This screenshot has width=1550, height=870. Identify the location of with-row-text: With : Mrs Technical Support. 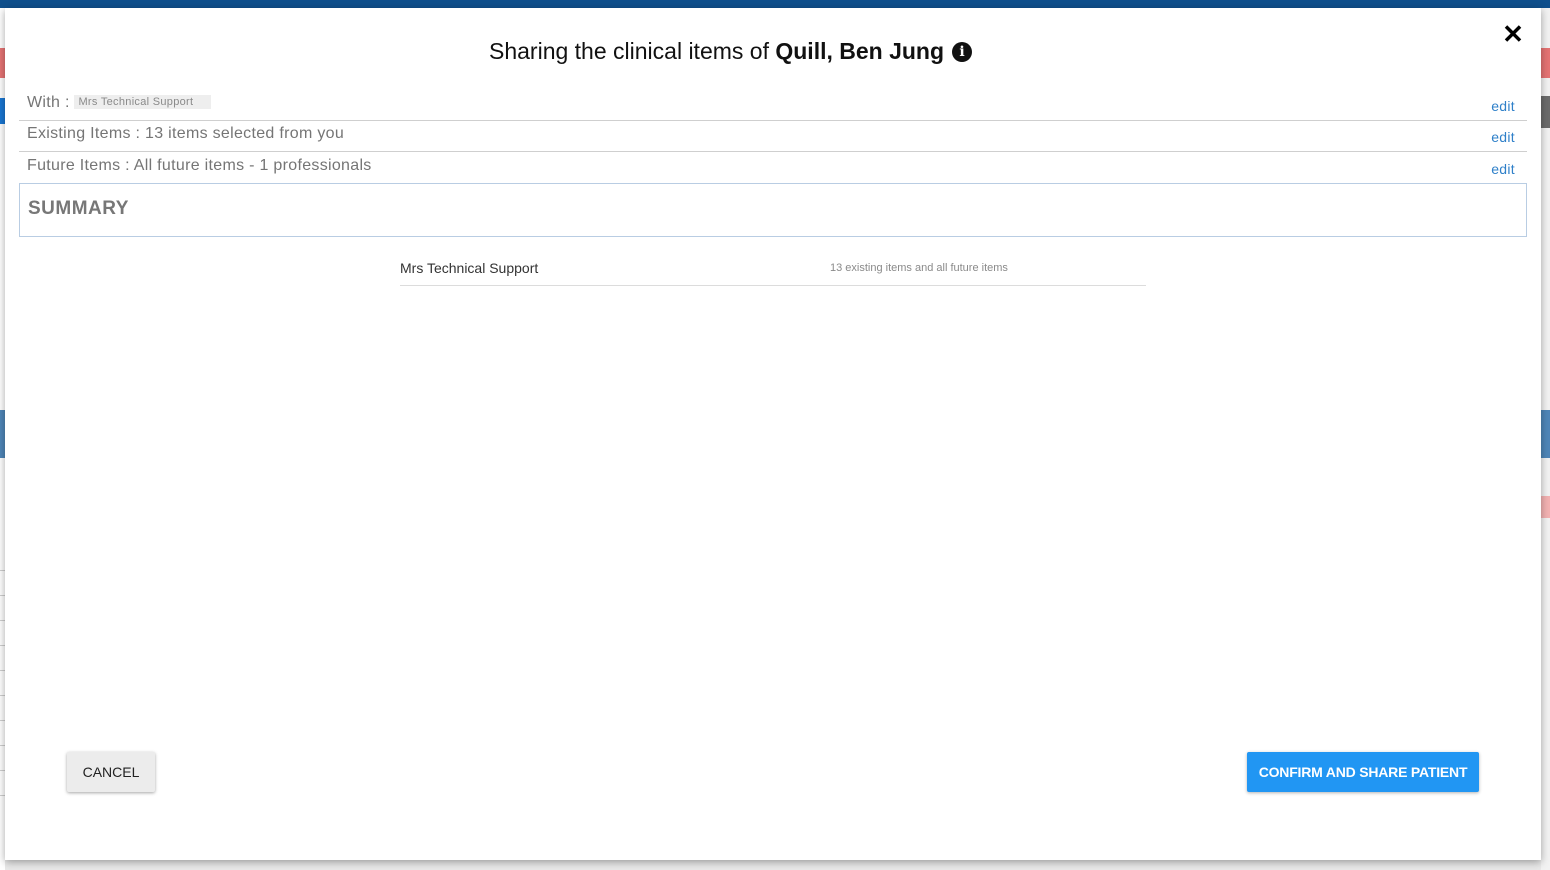
(119, 103).